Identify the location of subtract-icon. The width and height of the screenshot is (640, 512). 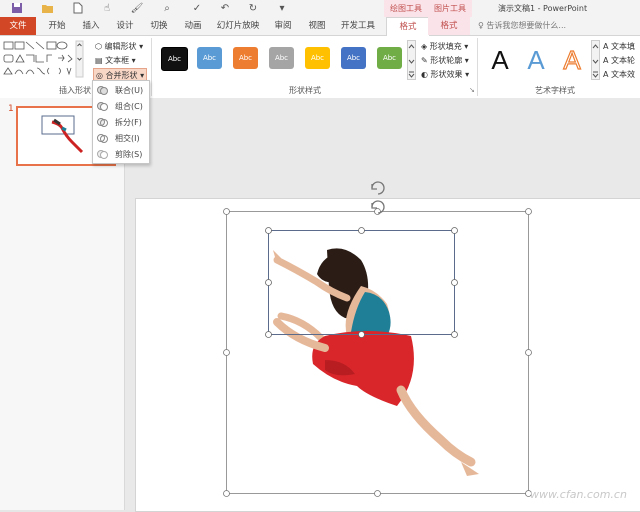
(102, 154).